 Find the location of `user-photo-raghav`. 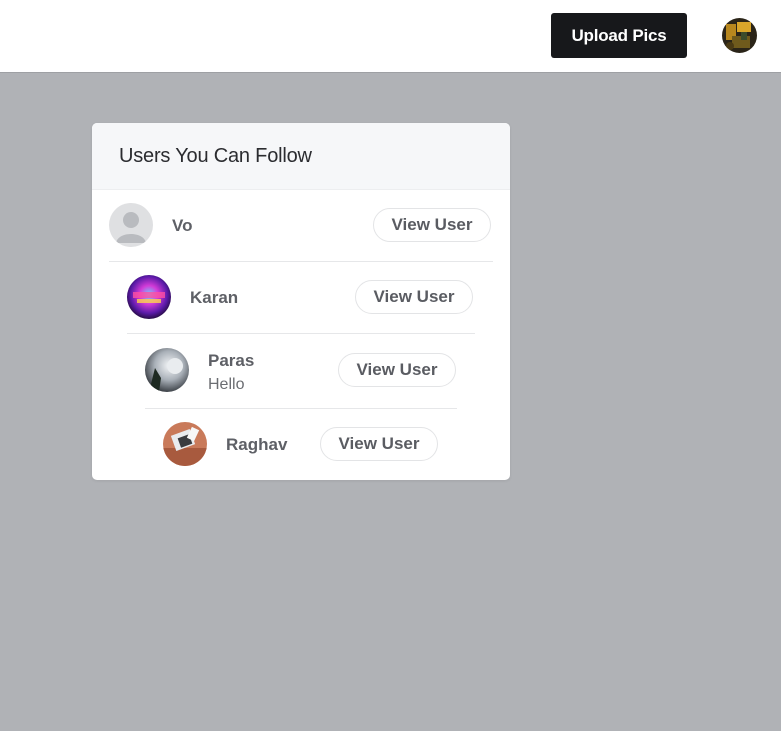

user-photo-raghav is located at coordinates (185, 444).